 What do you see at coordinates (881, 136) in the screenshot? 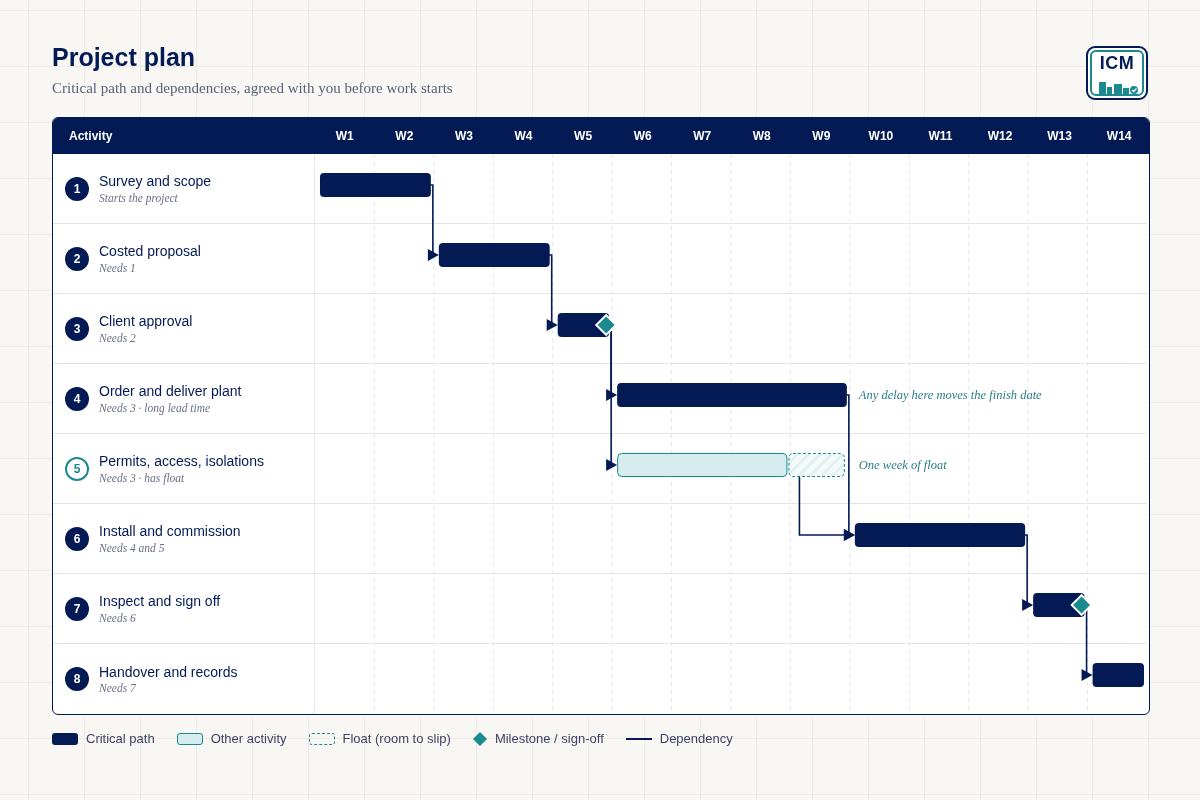
I see `week-header: W10` at bounding box center [881, 136].